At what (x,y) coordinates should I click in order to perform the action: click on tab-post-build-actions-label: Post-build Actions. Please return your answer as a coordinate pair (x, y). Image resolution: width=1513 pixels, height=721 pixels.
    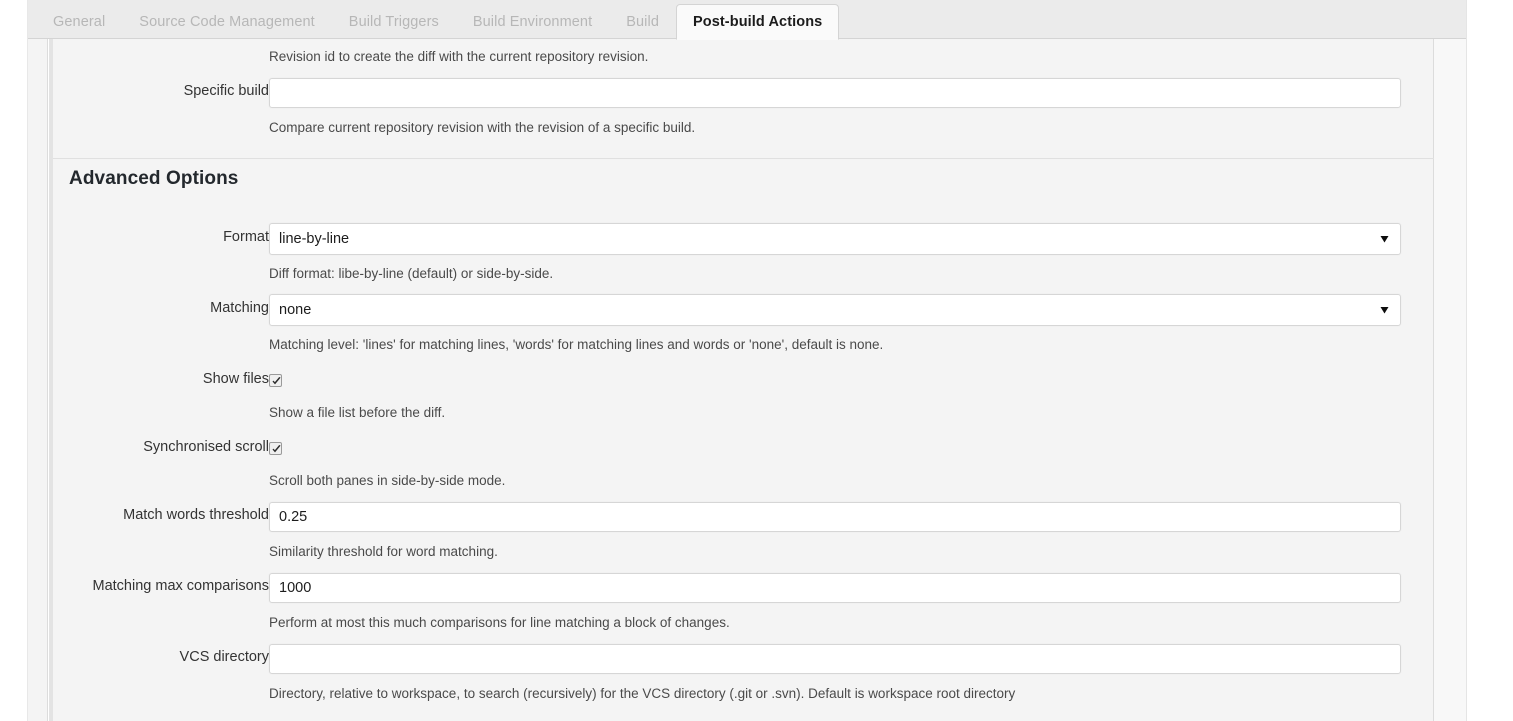
    Looking at the image, I should click on (757, 22).